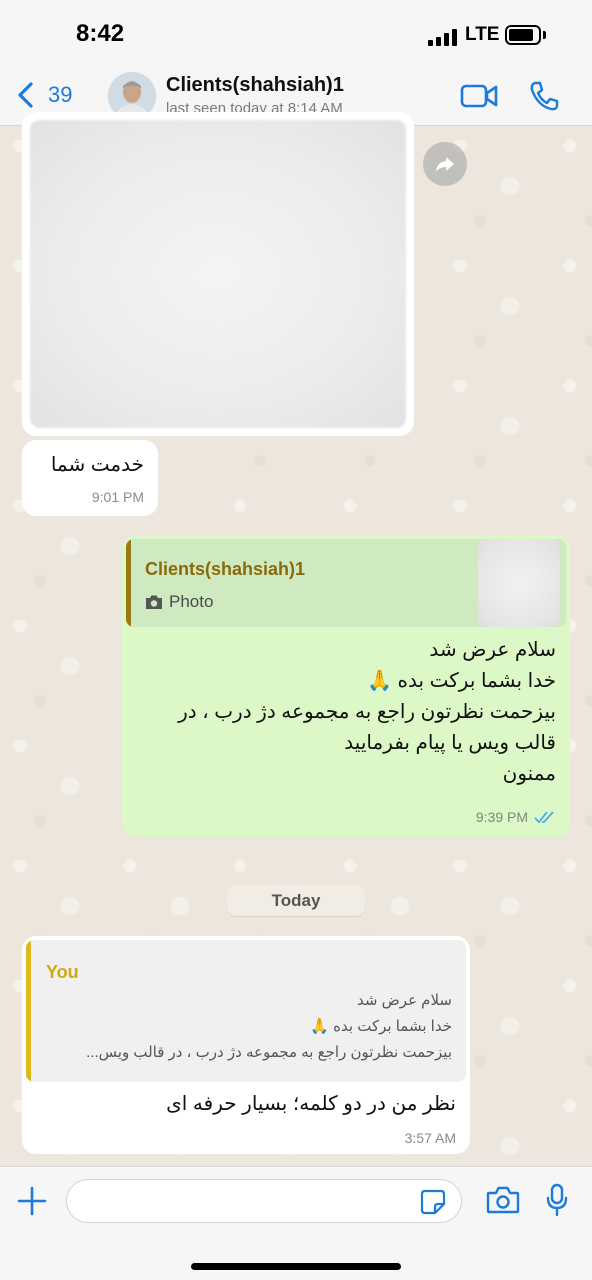 The height and width of the screenshot is (1280, 592). Describe the element at coordinates (43, 95) in the screenshot. I see `back-button: 39` at that location.